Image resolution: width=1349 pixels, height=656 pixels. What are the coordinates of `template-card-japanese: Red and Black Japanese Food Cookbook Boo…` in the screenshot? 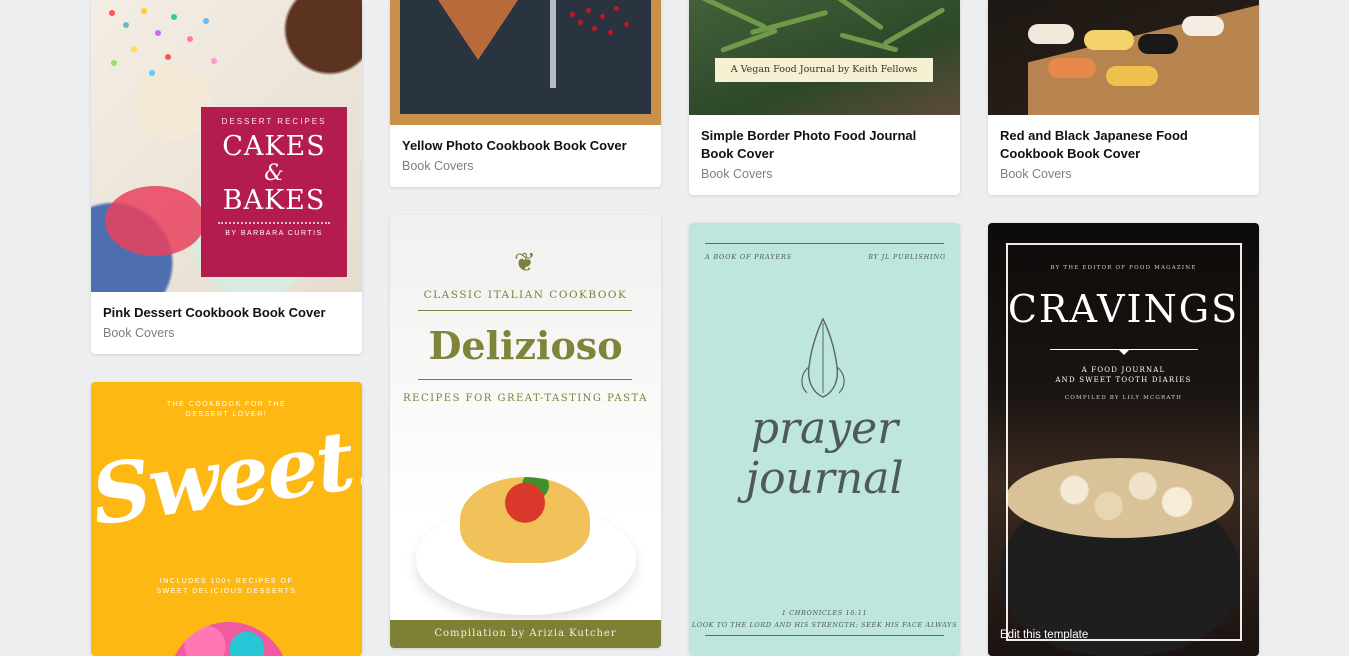 It's located at (1123, 97).